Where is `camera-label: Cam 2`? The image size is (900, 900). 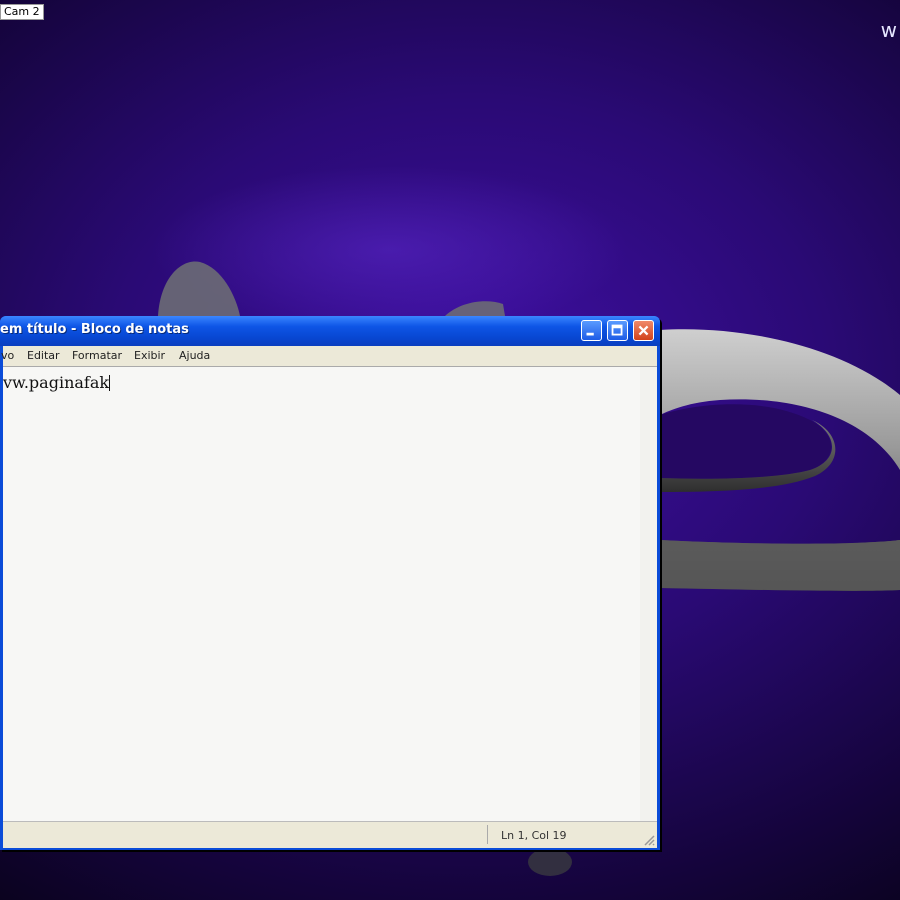
camera-label: Cam 2 is located at coordinates (22, 12).